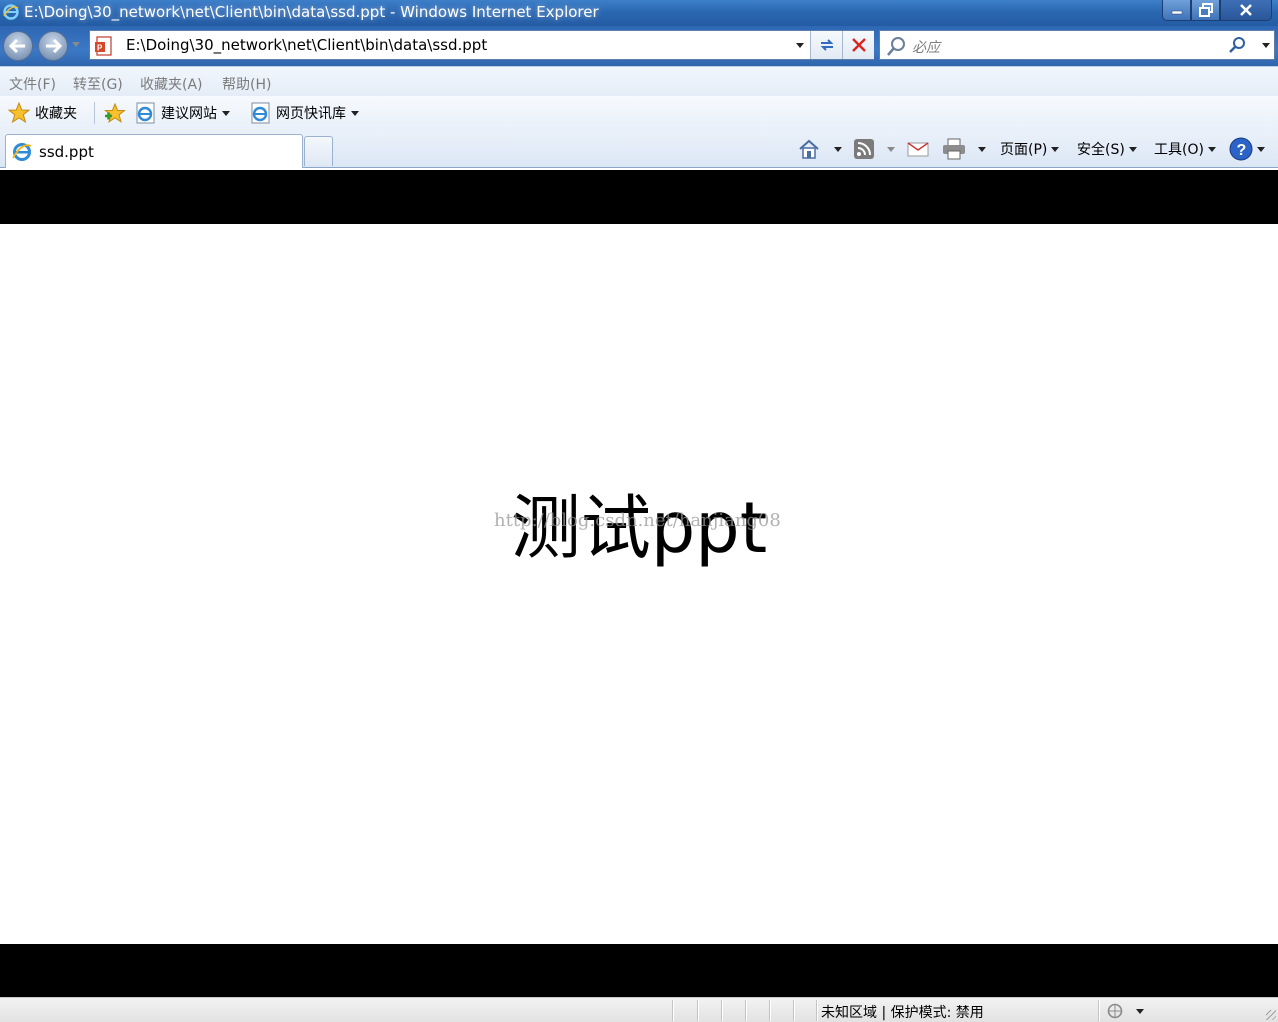 Image resolution: width=1278 pixels, height=1022 pixels. I want to click on stop-x-icon, so click(858, 45).